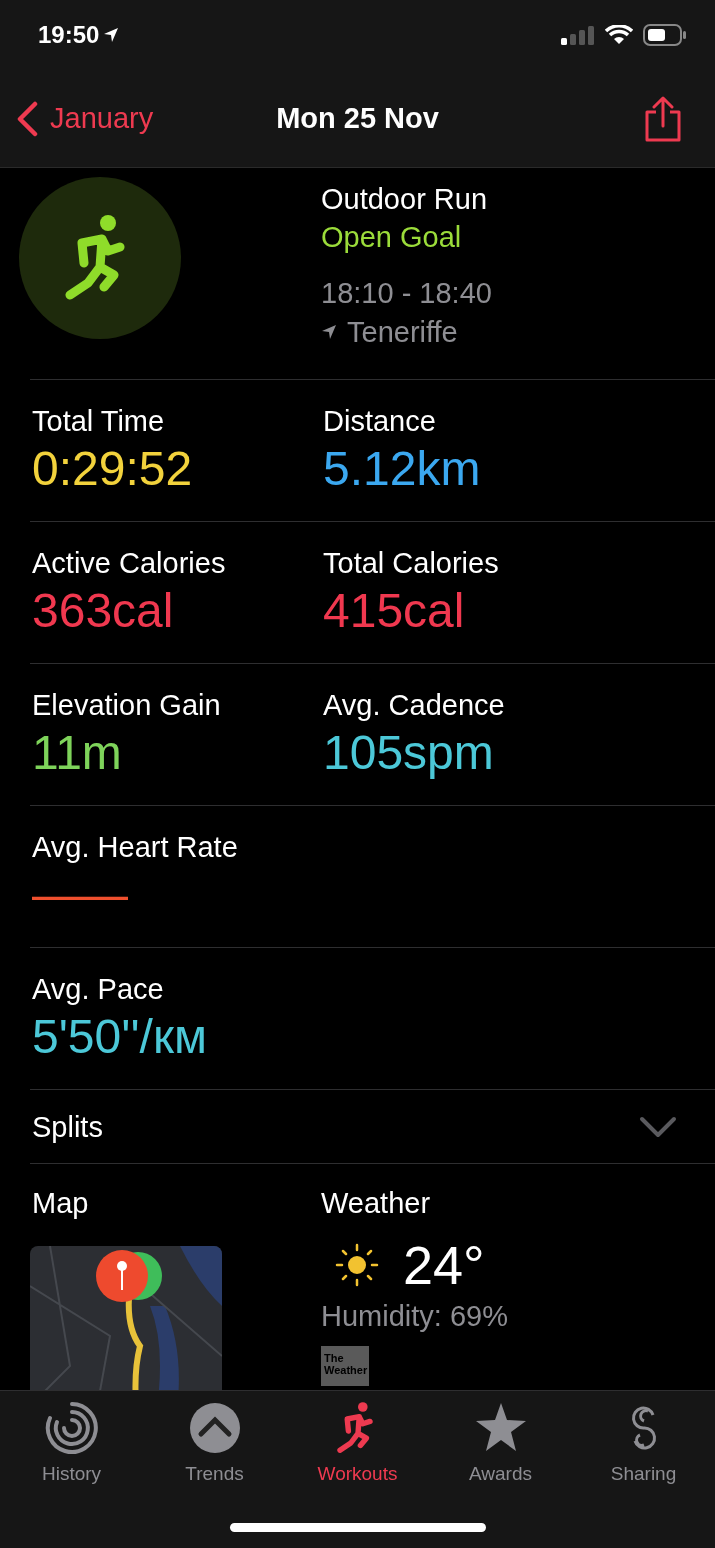  Describe the element at coordinates (120, 1037) in the screenshot. I see `metric-value: 5'50''/км` at that location.